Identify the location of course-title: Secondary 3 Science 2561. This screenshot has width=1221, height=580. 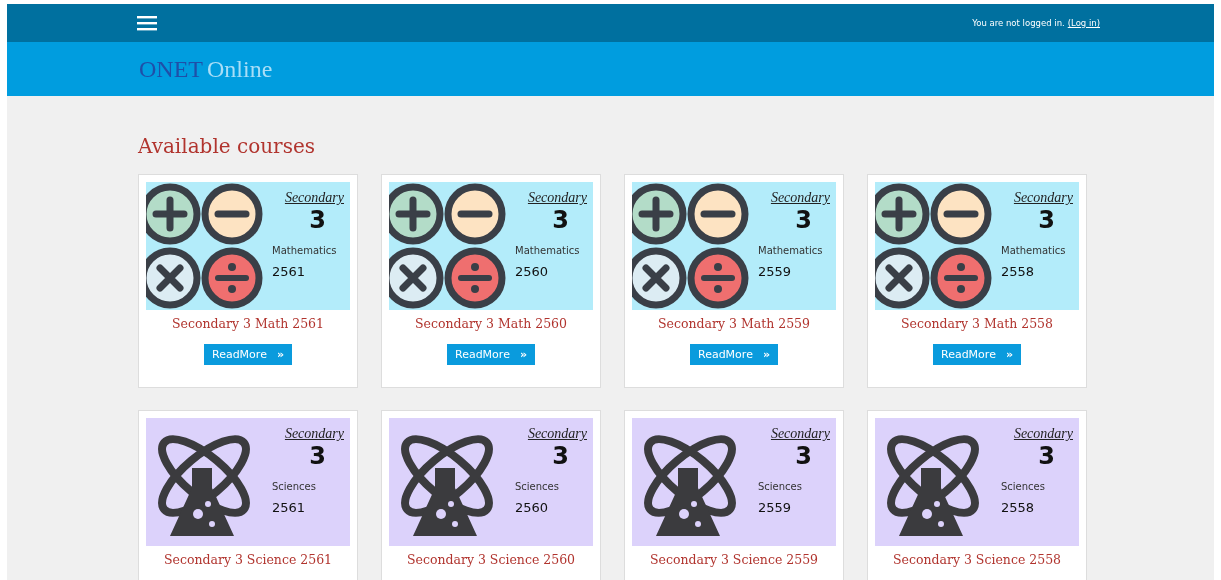
(248, 559).